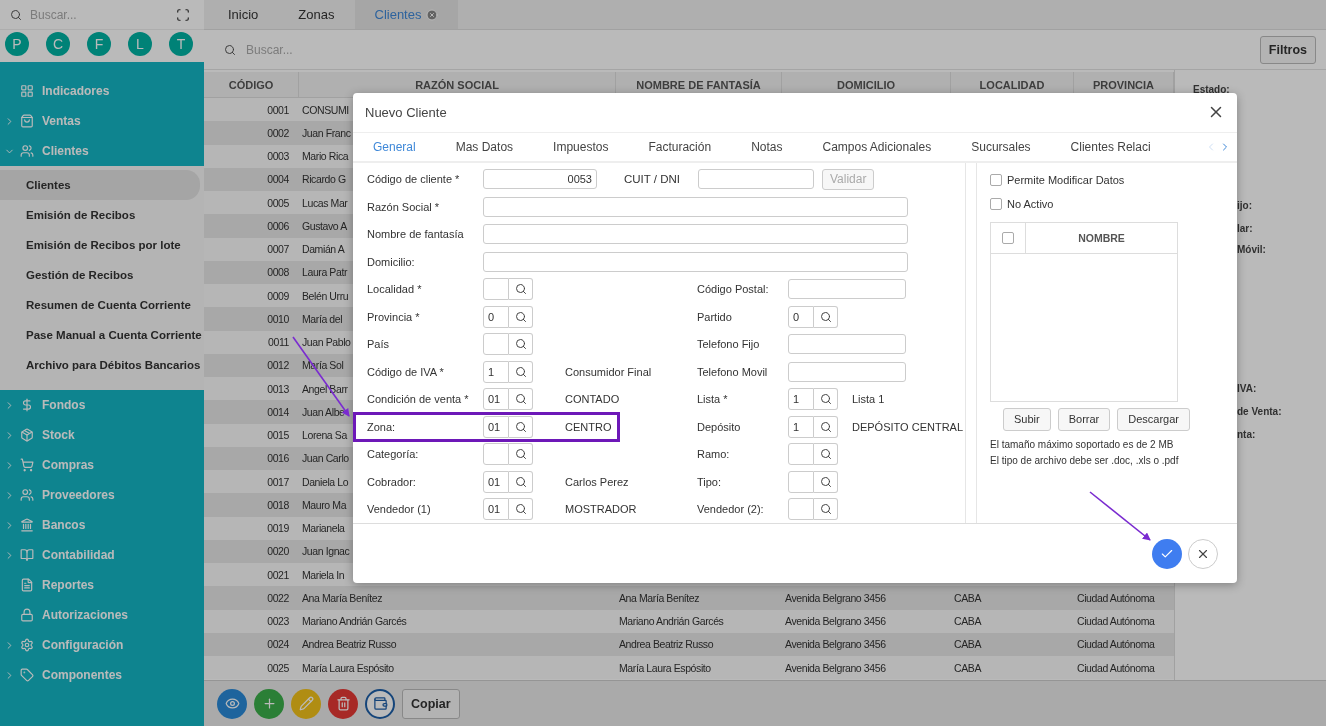 This screenshot has width=1326, height=726. I want to click on table-cell: 0025, so click(278, 667).